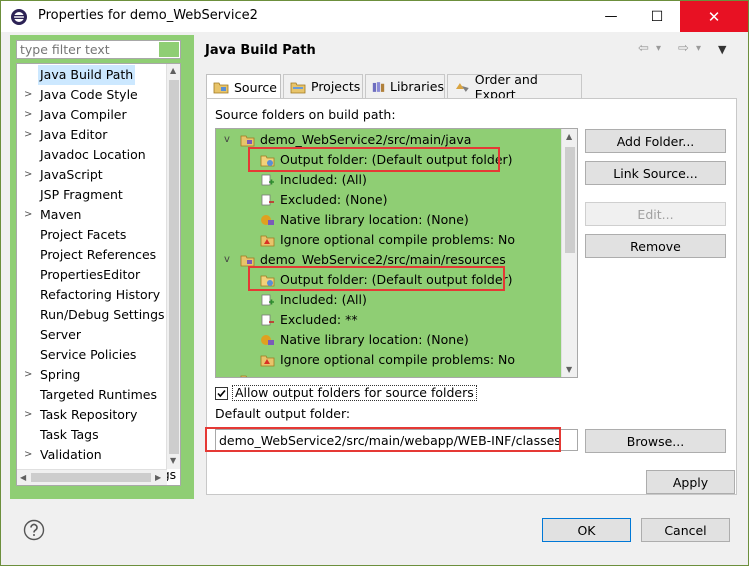 Image resolution: width=749 pixels, height=566 pixels. I want to click on tree-item-label: PropertiesEditor, so click(90, 274).